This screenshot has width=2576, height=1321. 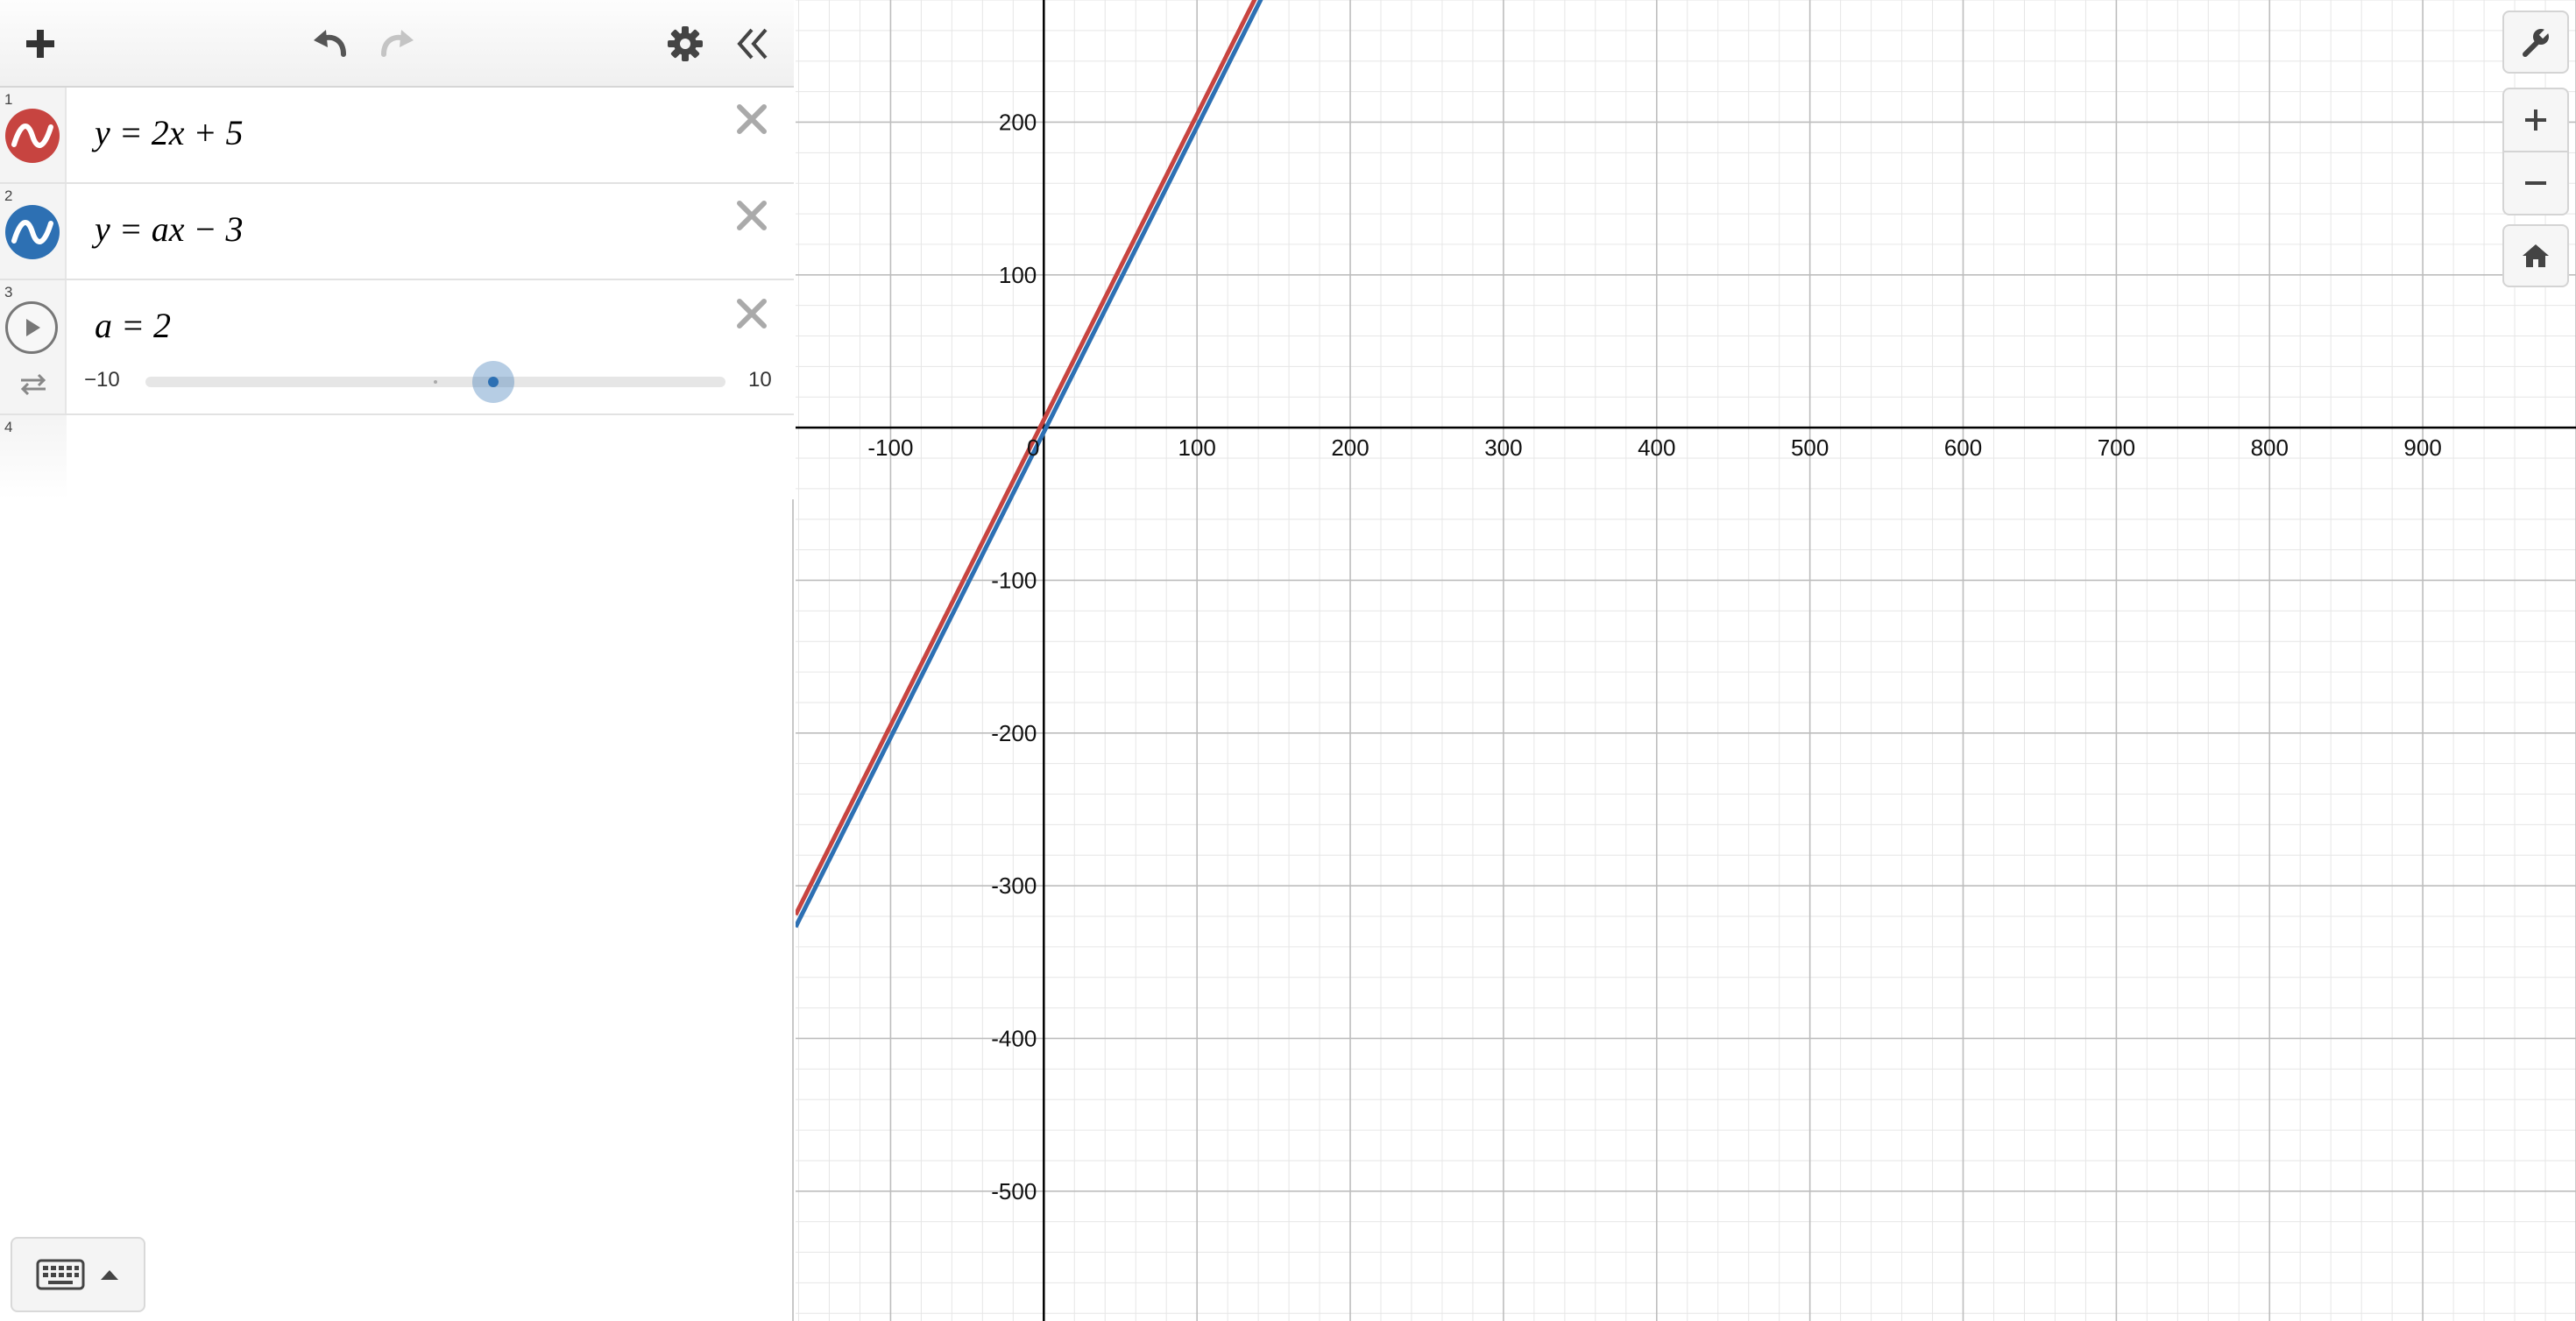 I want to click on y-tick-label: 100, so click(x=1018, y=275).